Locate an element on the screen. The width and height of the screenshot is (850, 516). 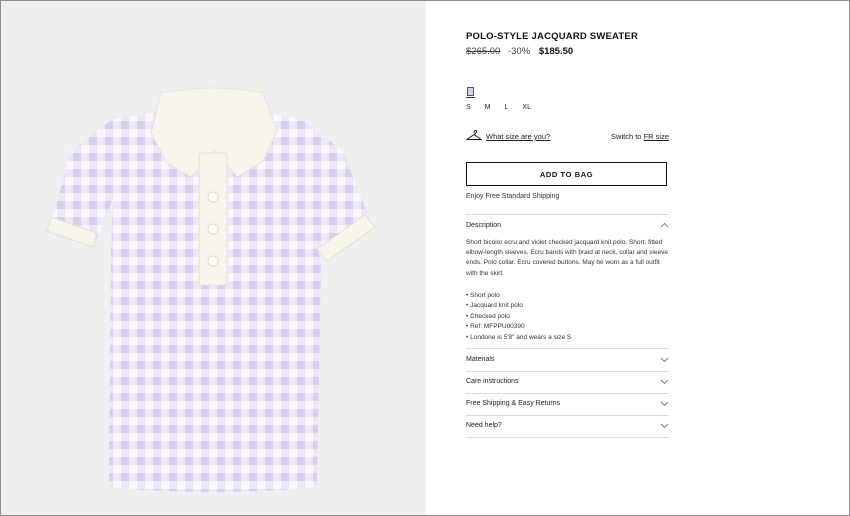
size-option-m: M is located at coordinates (488, 107).